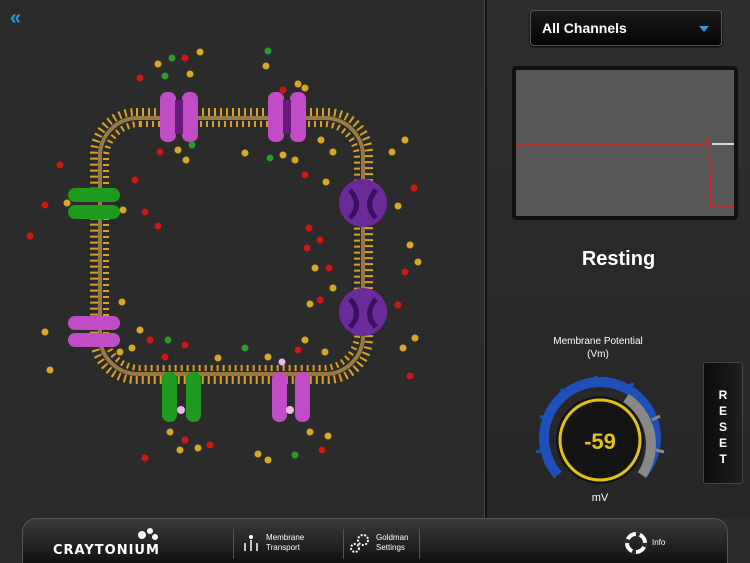 The image size is (750, 563). I want to click on state-label: Resting, so click(618, 259).